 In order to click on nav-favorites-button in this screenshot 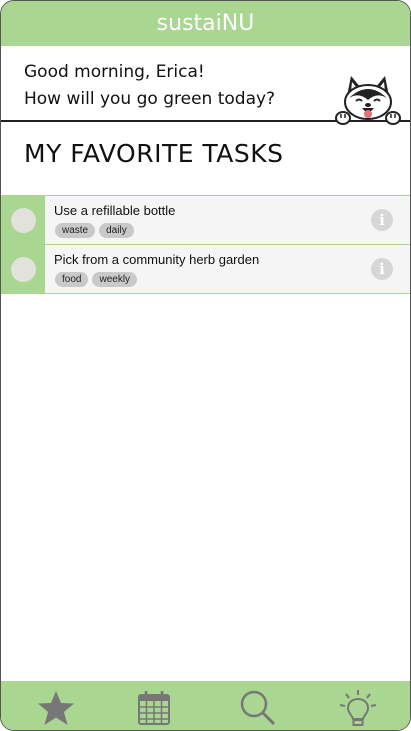, I will do `click(56, 708)`.